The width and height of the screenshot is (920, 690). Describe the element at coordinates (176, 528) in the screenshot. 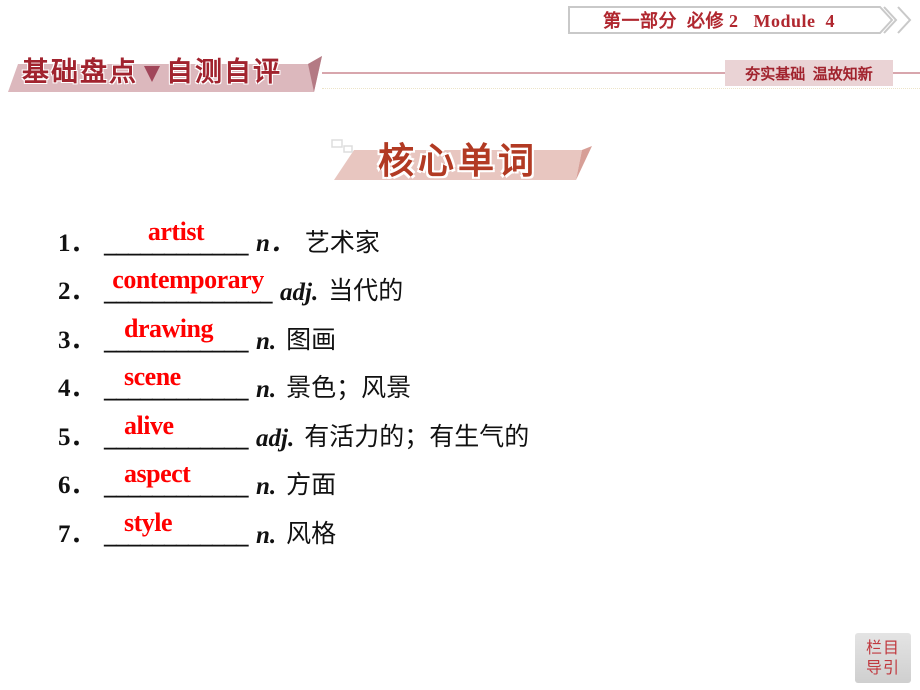

I see `answer-blank: ____________ style` at that location.